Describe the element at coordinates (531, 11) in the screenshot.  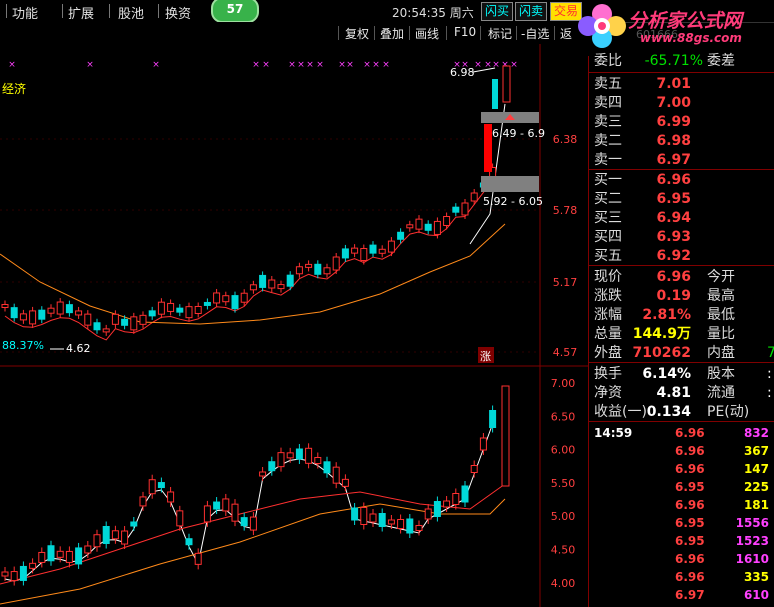
I see `quick-sell-button: 闪卖` at that location.